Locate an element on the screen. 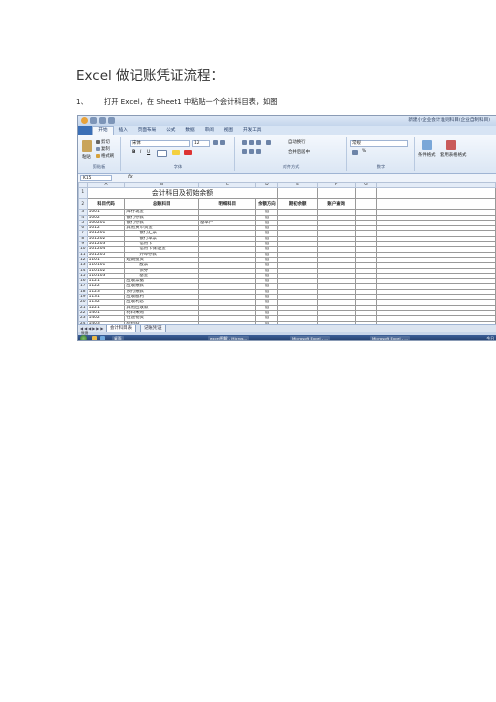 The height and width of the screenshot is (702, 496). fx-icon: fx is located at coordinates (130, 177).